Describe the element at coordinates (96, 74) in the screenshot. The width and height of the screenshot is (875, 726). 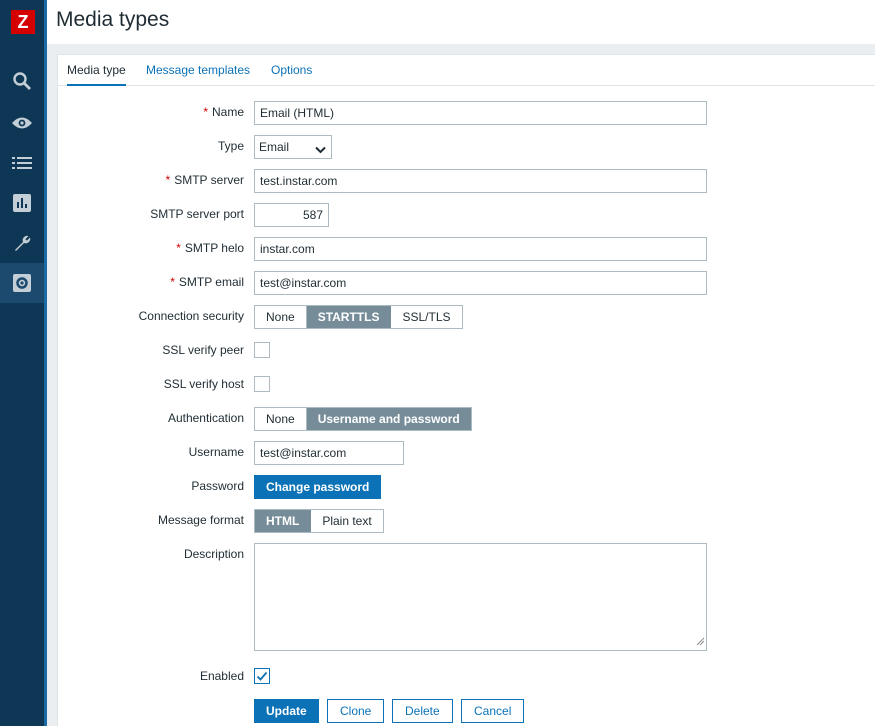
I see `tab-media-type: Media type` at that location.